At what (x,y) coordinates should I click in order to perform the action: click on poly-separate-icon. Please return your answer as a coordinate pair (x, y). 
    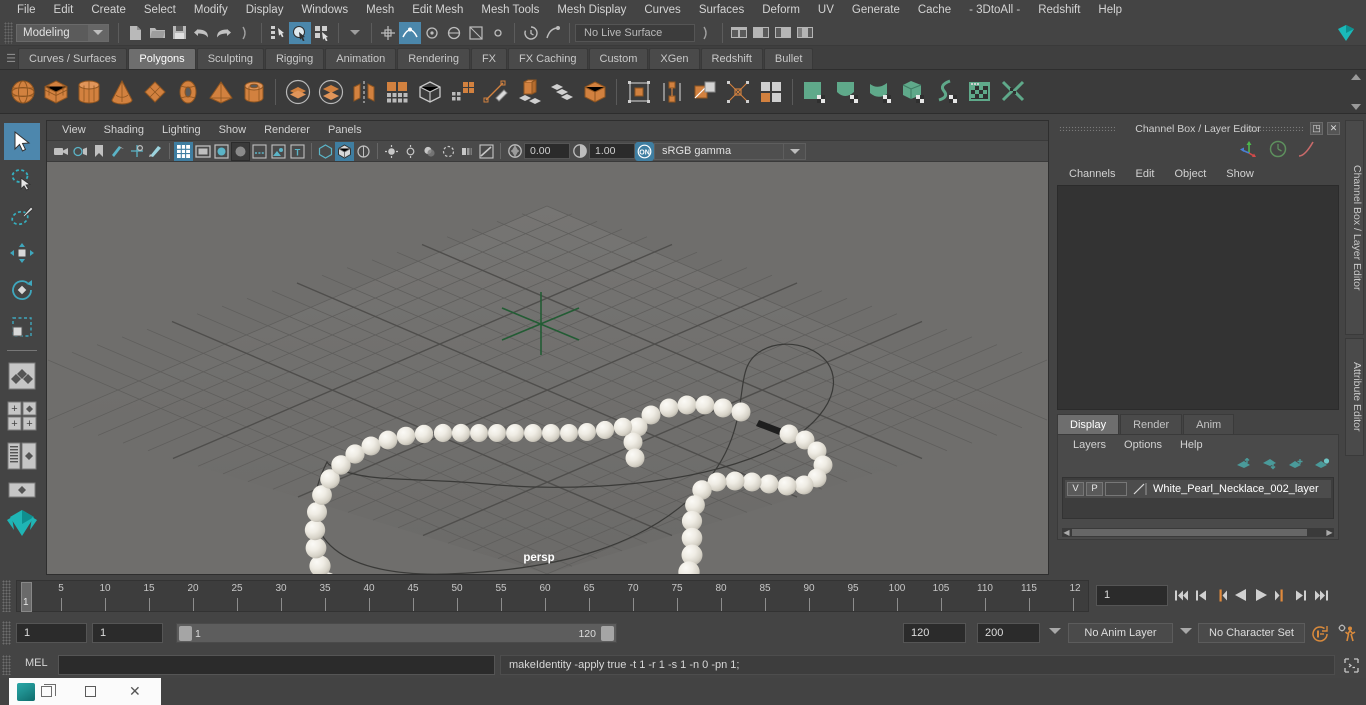
    Looking at the image, I should click on (330, 91).